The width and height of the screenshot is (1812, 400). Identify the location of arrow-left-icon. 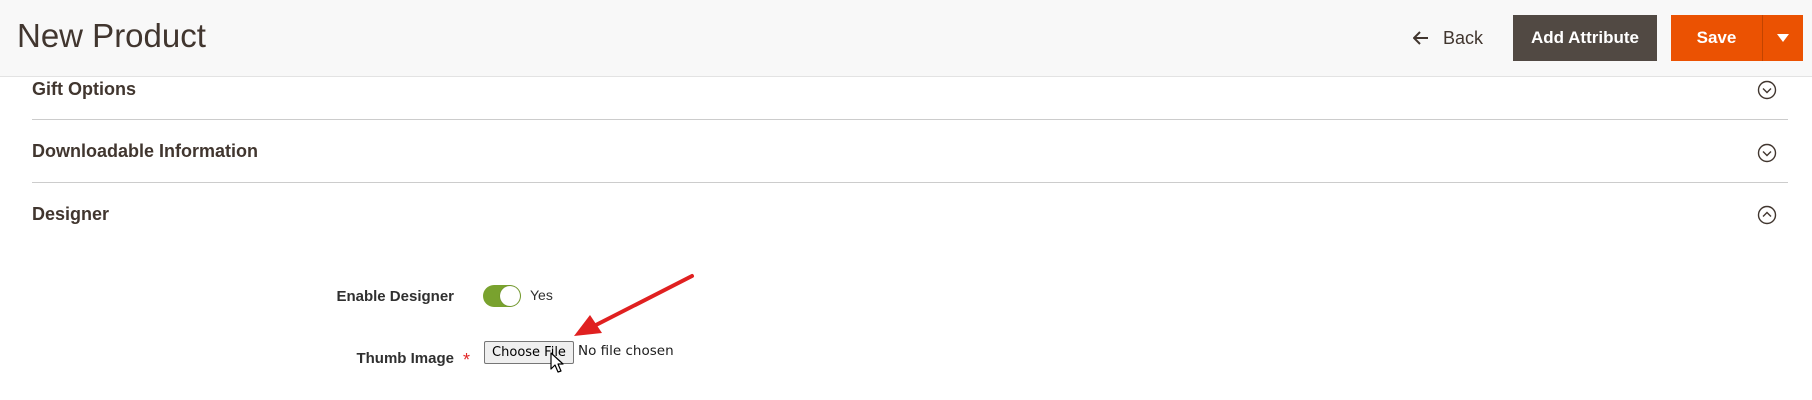
(1420, 38).